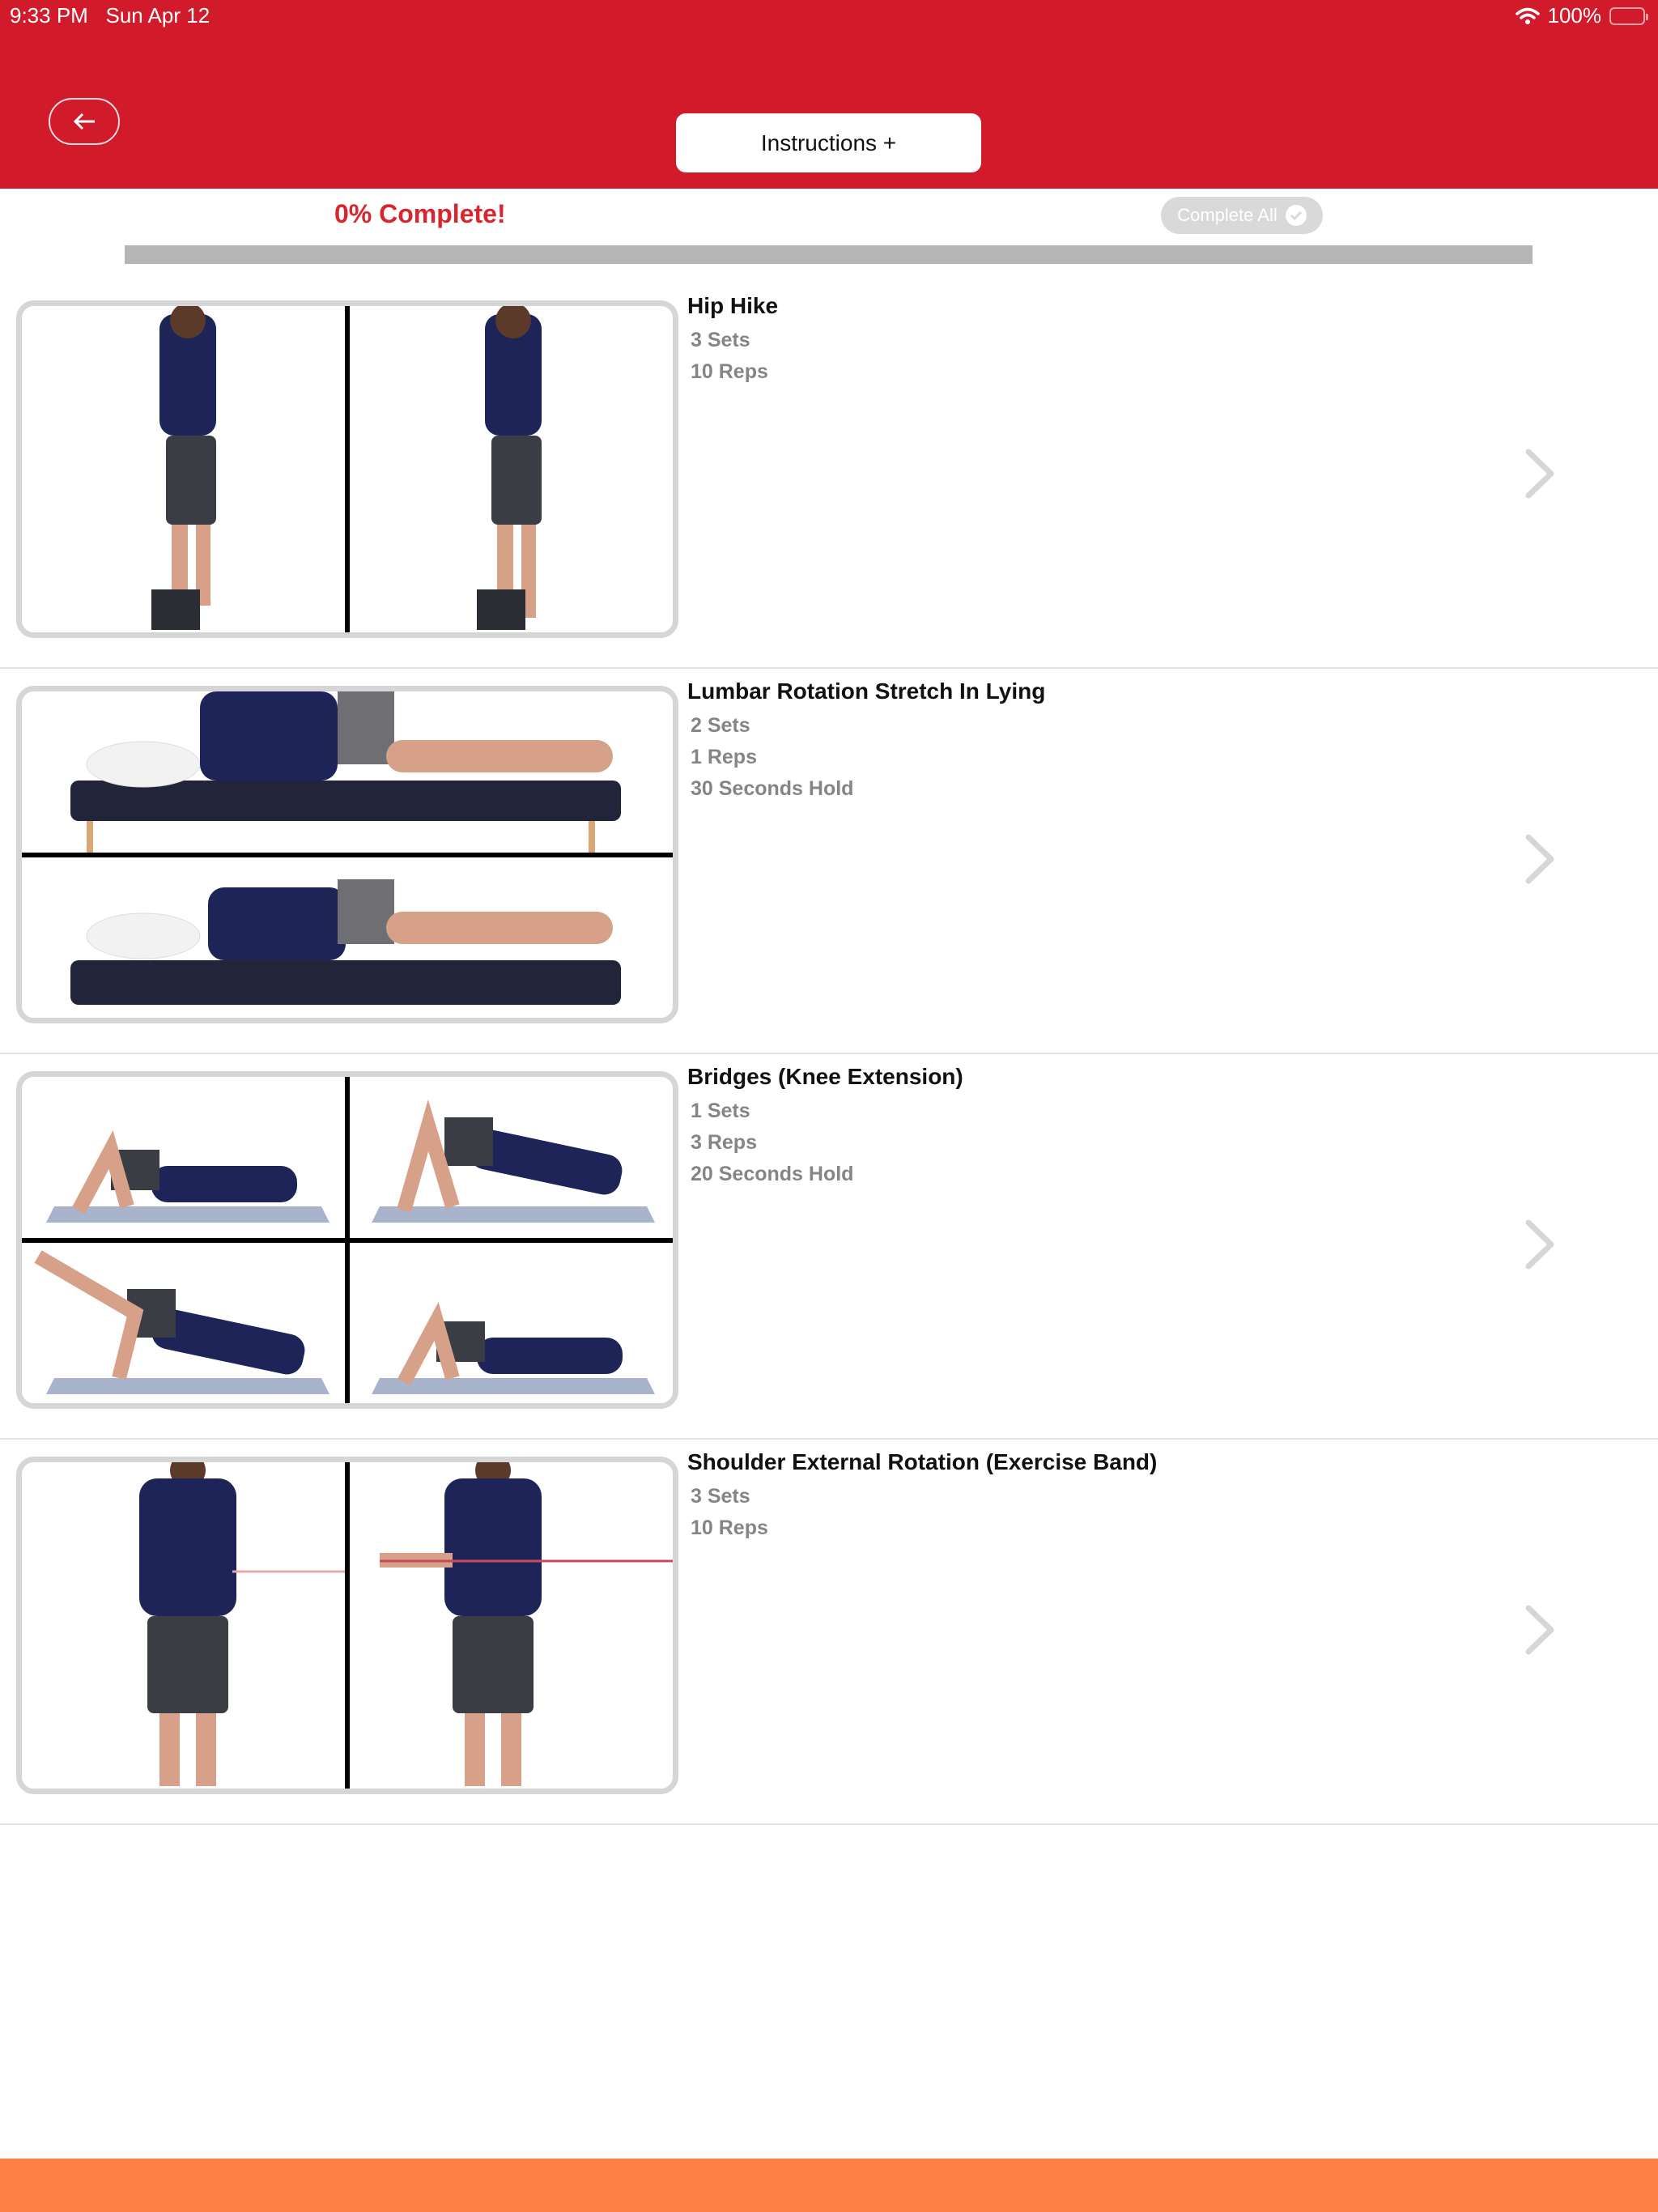  Describe the element at coordinates (733, 305) in the screenshot. I see `exercise-title: Hip Hike` at that location.